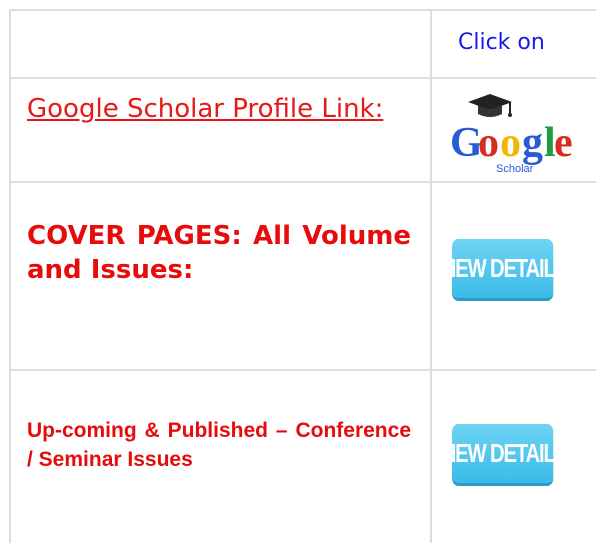 Image resolution: width=596 pixels, height=543 pixels. I want to click on table-border-top, so click(303, 10).